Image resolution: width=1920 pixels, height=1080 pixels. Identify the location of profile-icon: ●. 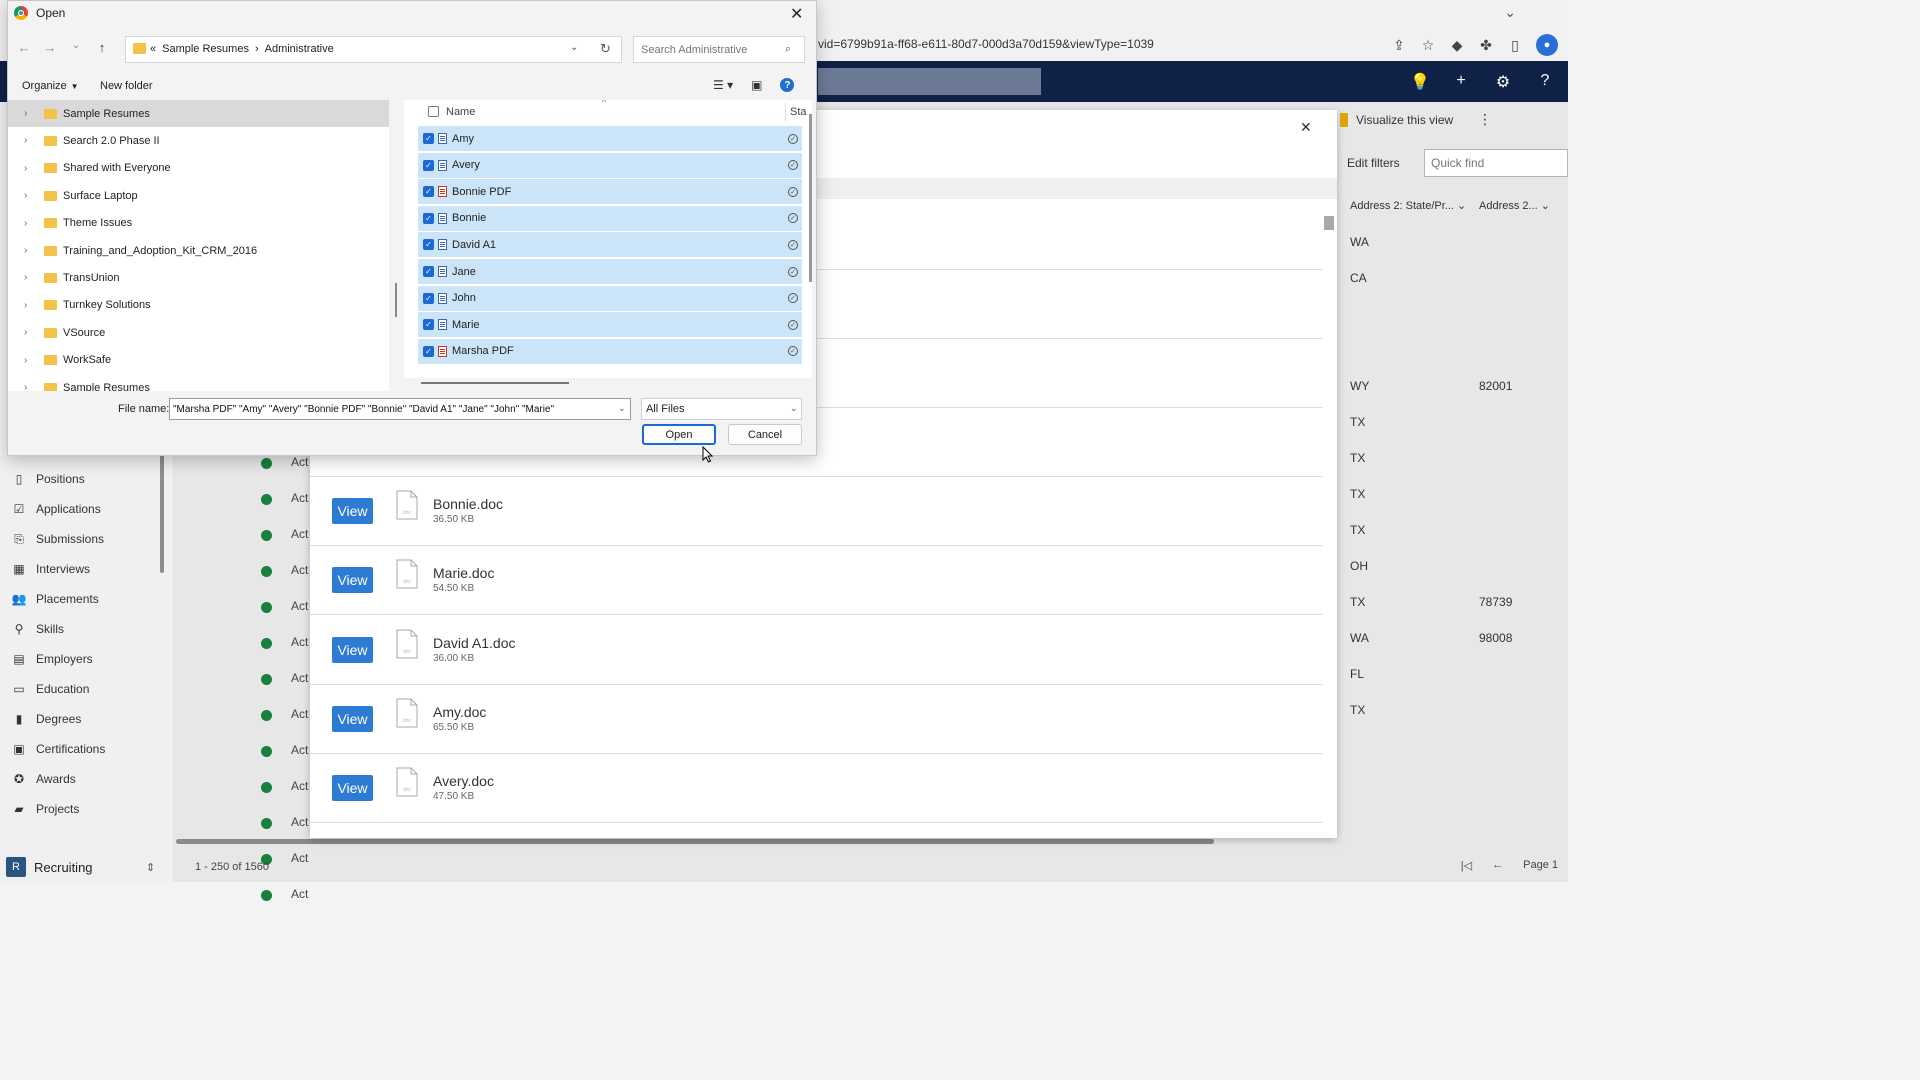
(1547, 45).